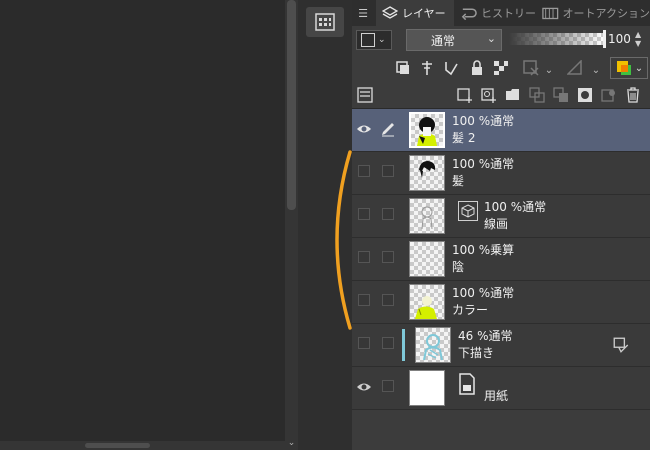 The image size is (650, 450). I want to click on vector-layer-icon, so click(468, 211).